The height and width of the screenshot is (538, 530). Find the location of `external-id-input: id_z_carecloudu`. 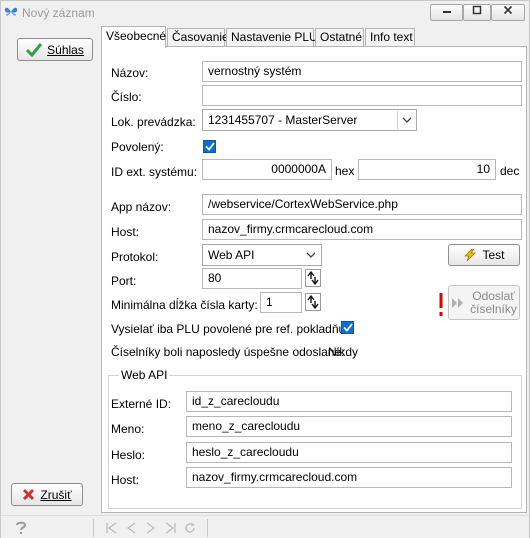

external-id-input: id_z_carecloudu is located at coordinates (349, 401).